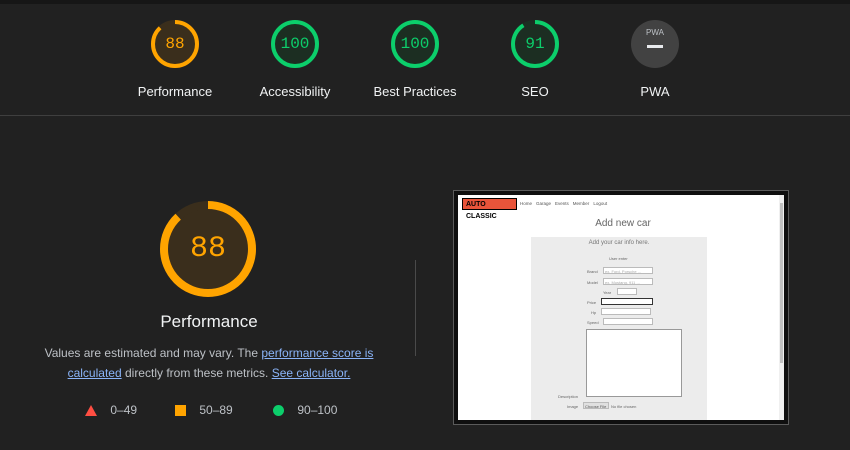 The width and height of the screenshot is (850, 450). I want to click on screenshot-nav-item: Garage, so click(544, 203).